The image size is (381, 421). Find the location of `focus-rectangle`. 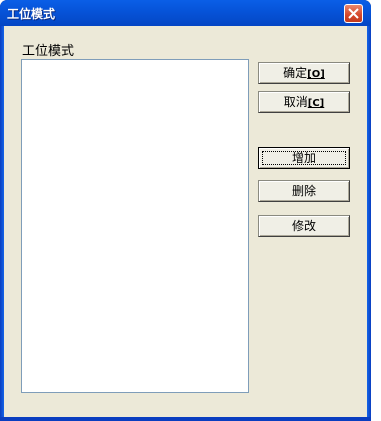

focus-rectangle is located at coordinates (304, 158).